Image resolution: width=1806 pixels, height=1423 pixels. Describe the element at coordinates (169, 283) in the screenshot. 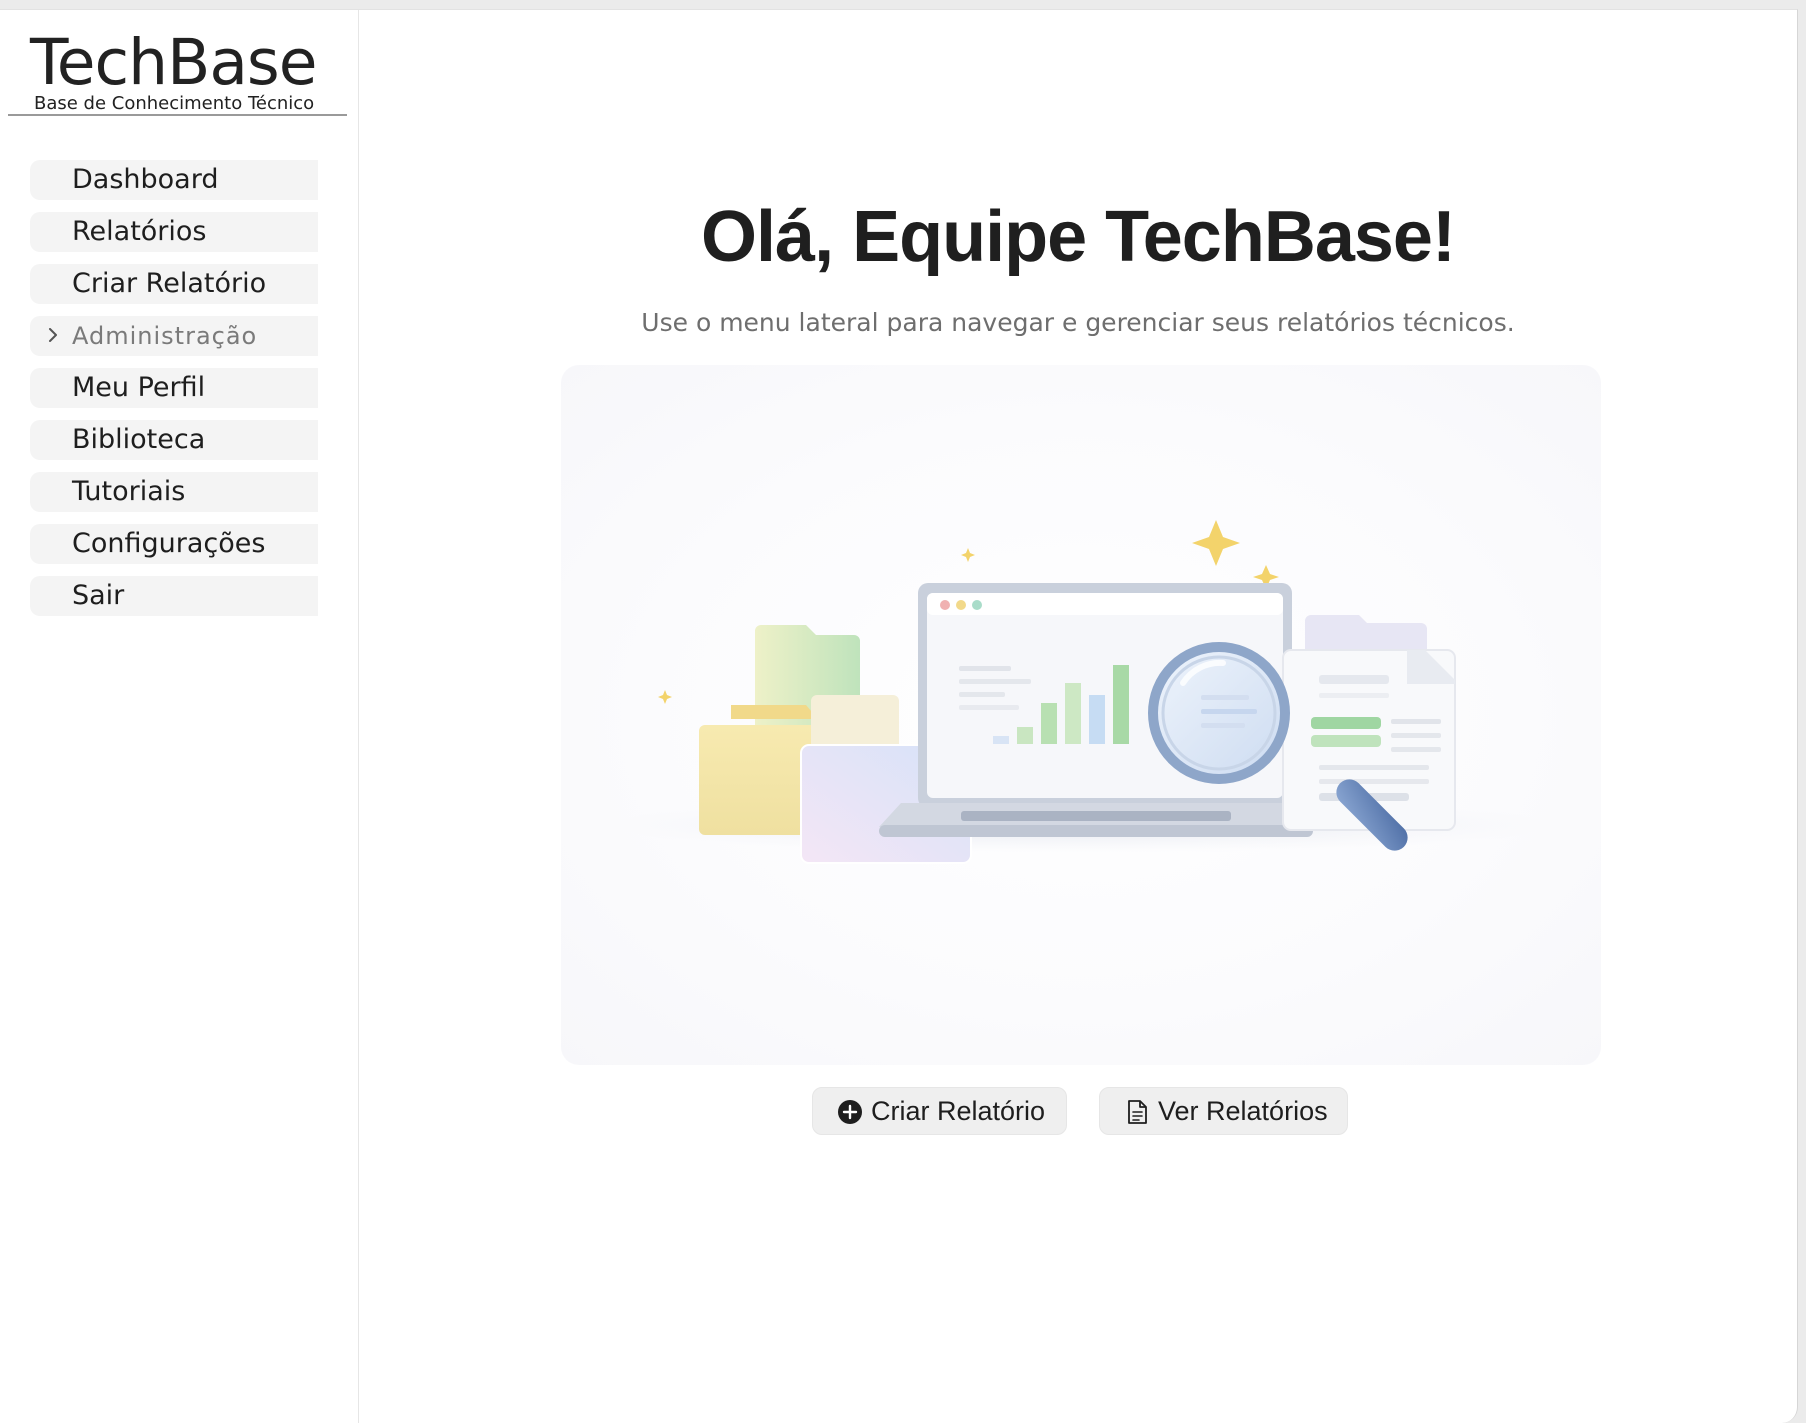

I see `sidebar-item-label: Criar Relatório` at that location.